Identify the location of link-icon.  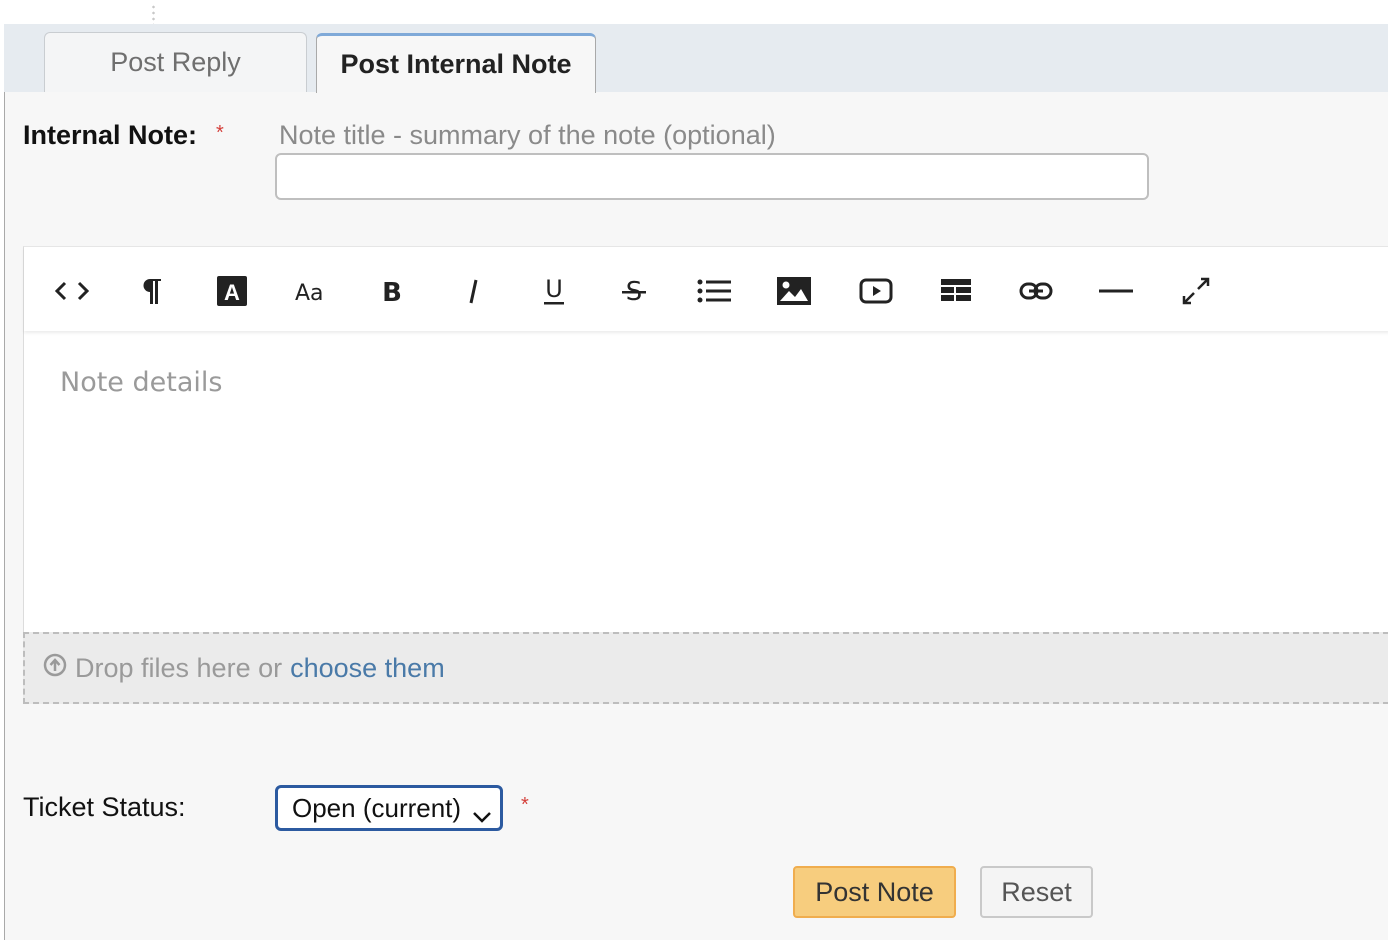
(1036, 291).